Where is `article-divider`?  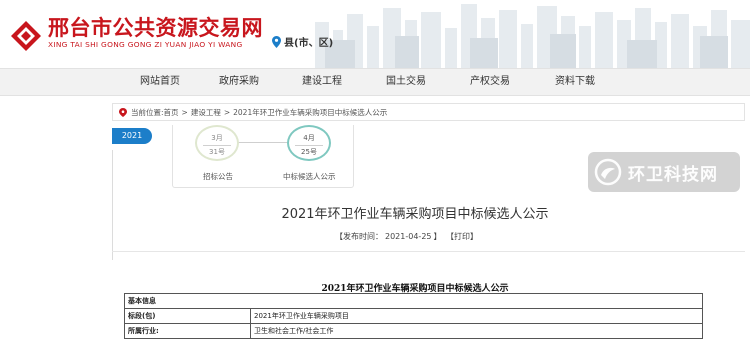
article-divider is located at coordinates (428, 251).